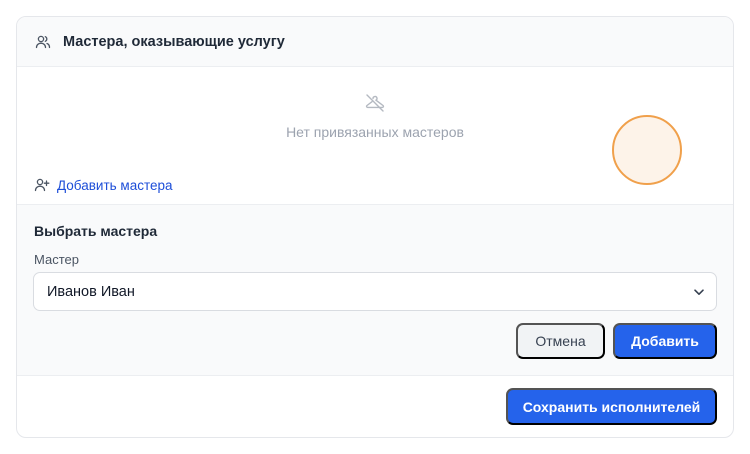  What do you see at coordinates (375, 42) in the screenshot?
I see `card-header: Мастера, оказывающие услугу` at bounding box center [375, 42].